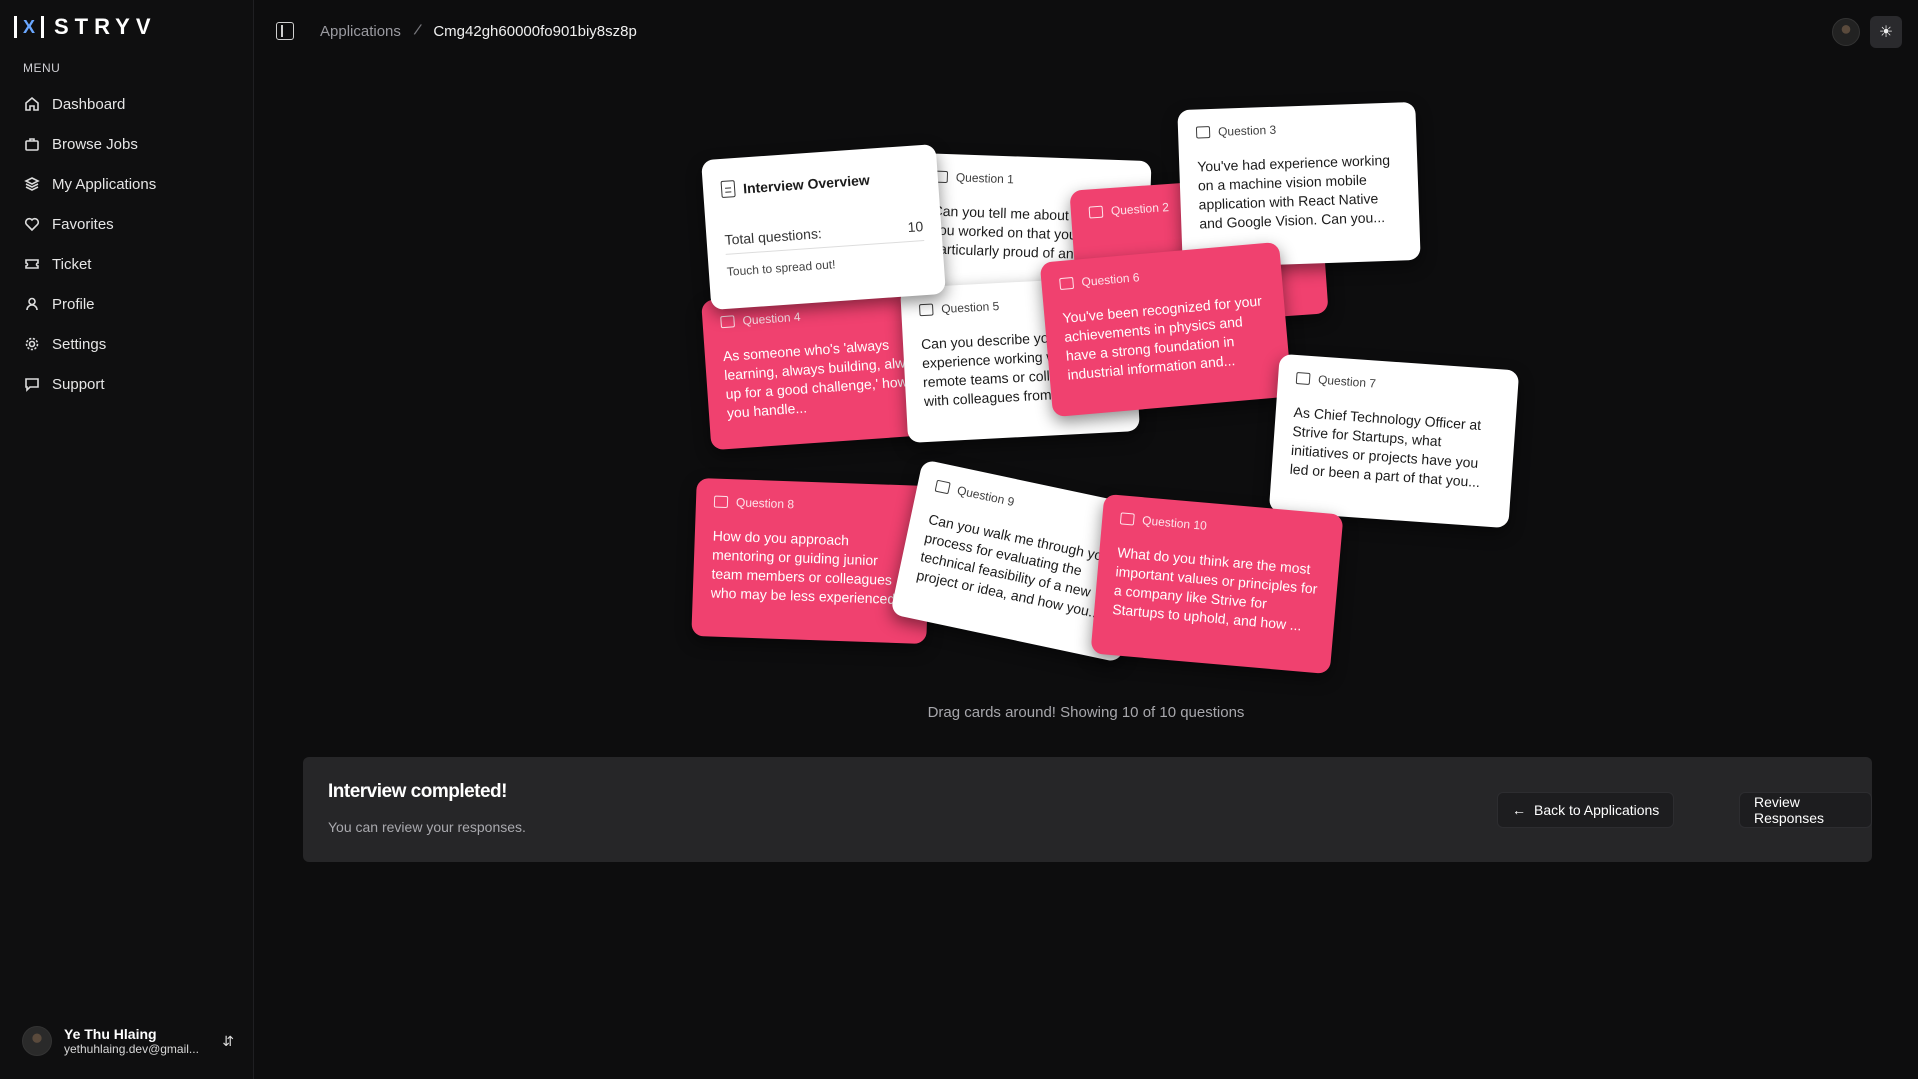 This screenshot has width=1918, height=1079. I want to click on sidebar-item-settings: Settings, so click(127, 344).